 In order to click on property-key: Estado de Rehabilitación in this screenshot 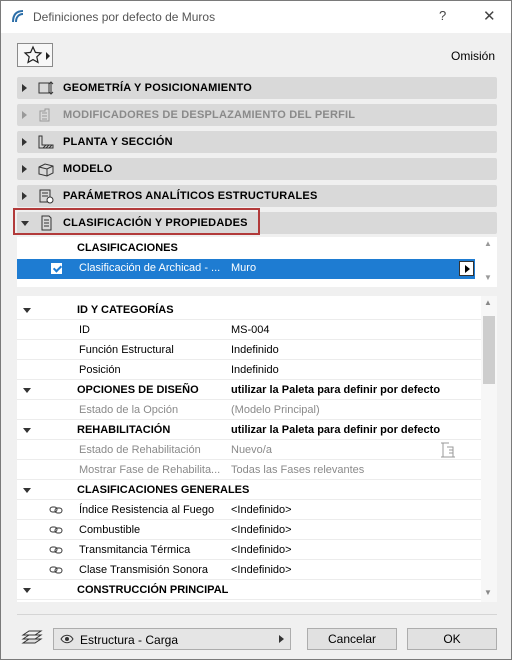, I will do `click(140, 450)`.